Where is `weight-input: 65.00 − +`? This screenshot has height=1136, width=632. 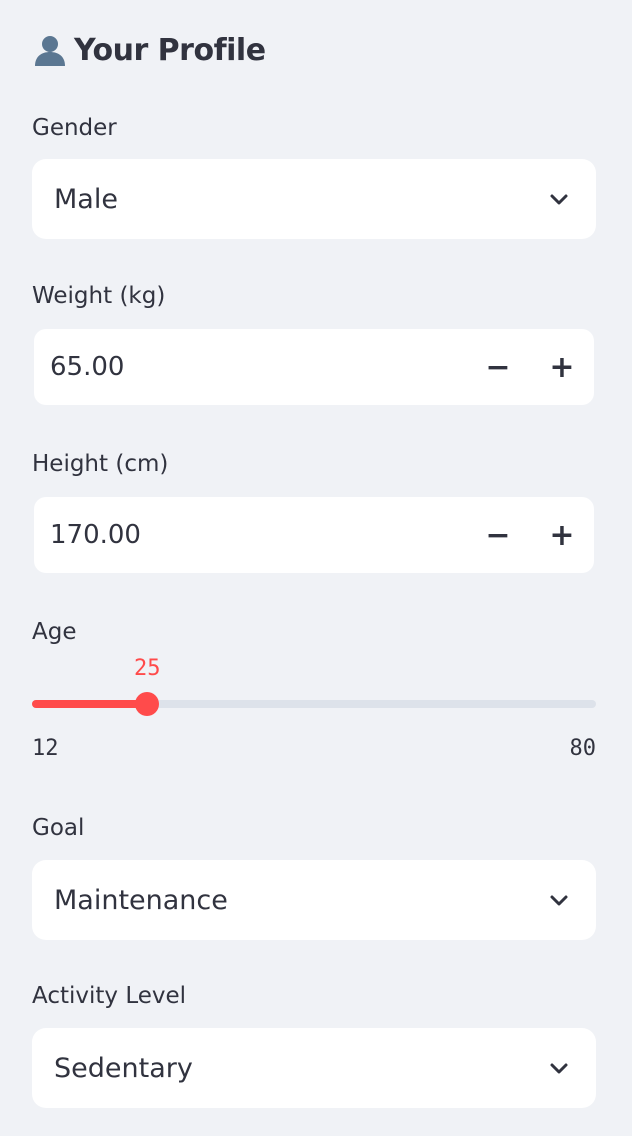 weight-input: 65.00 − + is located at coordinates (314, 367).